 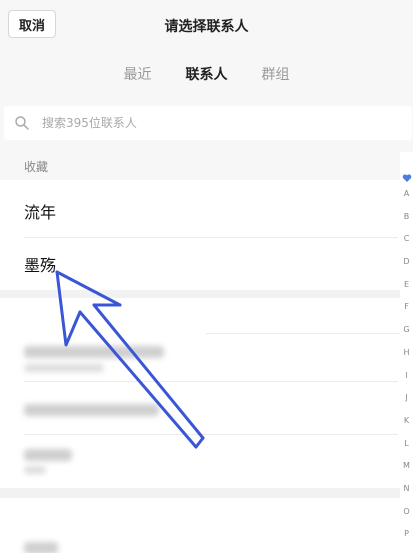 What do you see at coordinates (406, 285) in the screenshot?
I see `index-letter: E` at bounding box center [406, 285].